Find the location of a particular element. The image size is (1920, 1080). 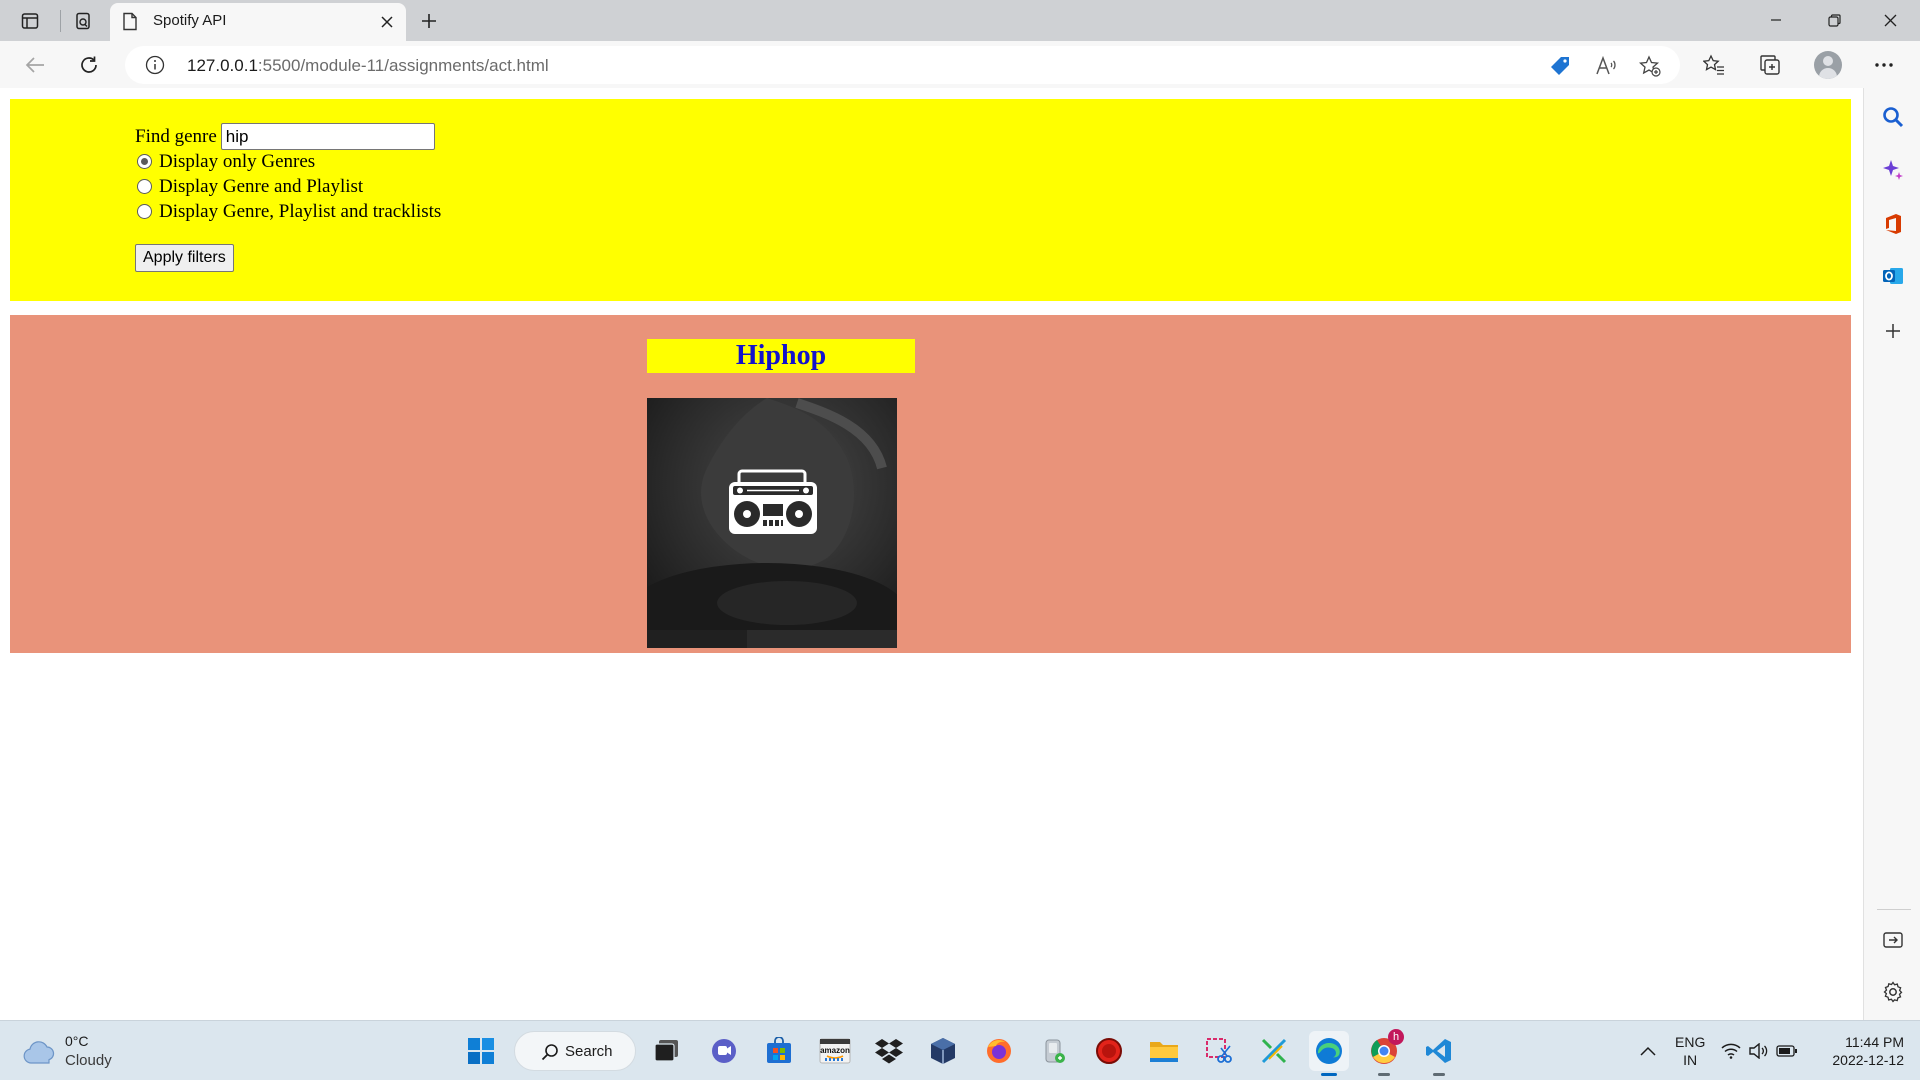

vscode-icon is located at coordinates (1439, 1053).